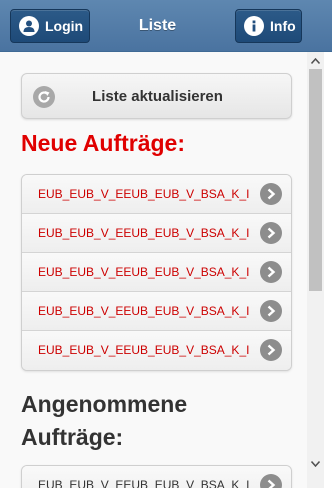  What do you see at coordinates (315, 60) in the screenshot?
I see `scroll-up-arrow-icon` at bounding box center [315, 60].